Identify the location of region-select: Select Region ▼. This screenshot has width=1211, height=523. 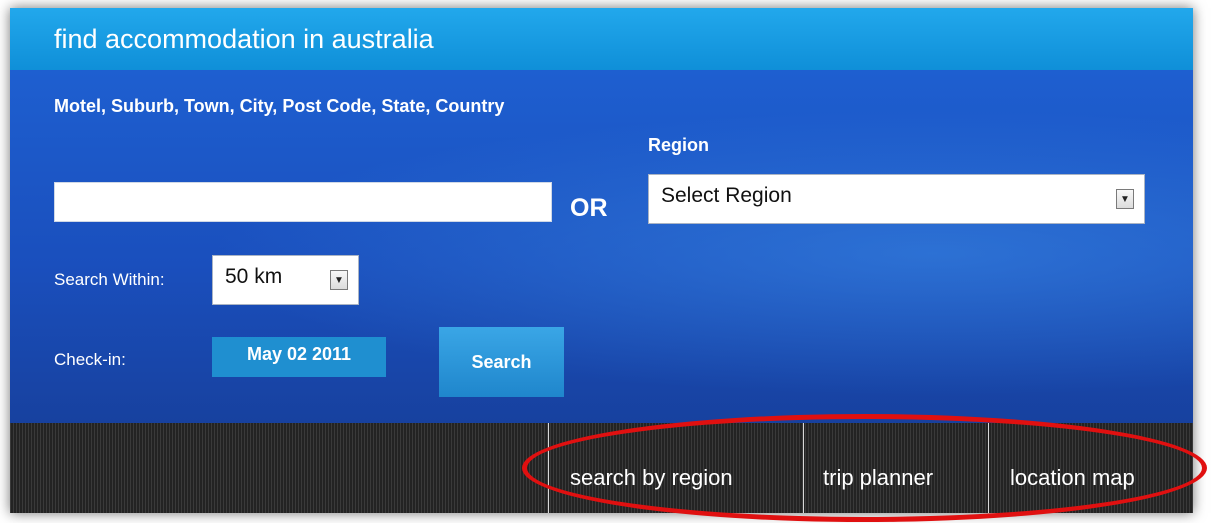
(896, 199).